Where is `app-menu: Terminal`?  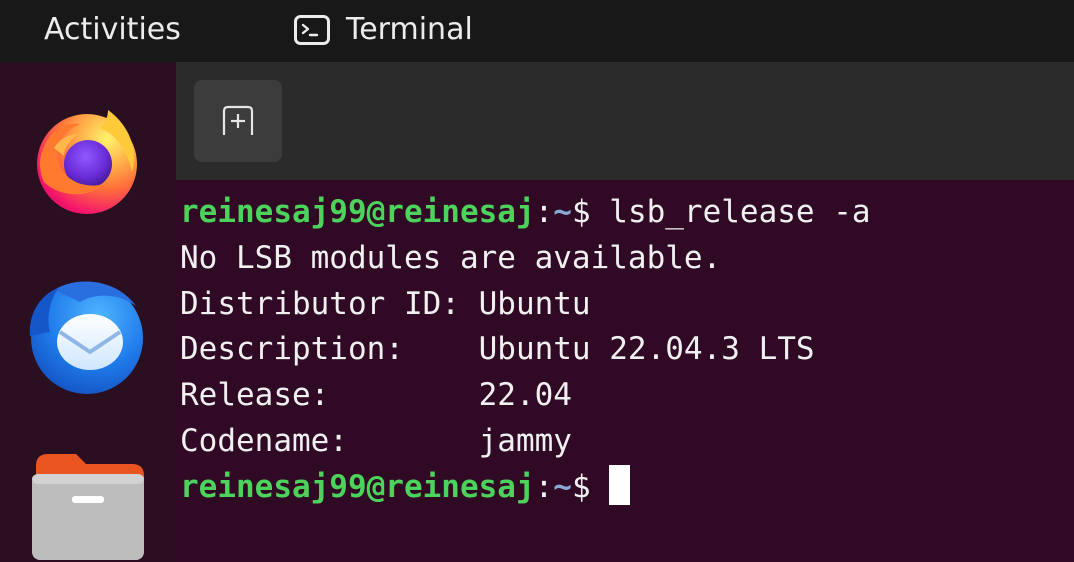 app-menu: Terminal is located at coordinates (383, 30).